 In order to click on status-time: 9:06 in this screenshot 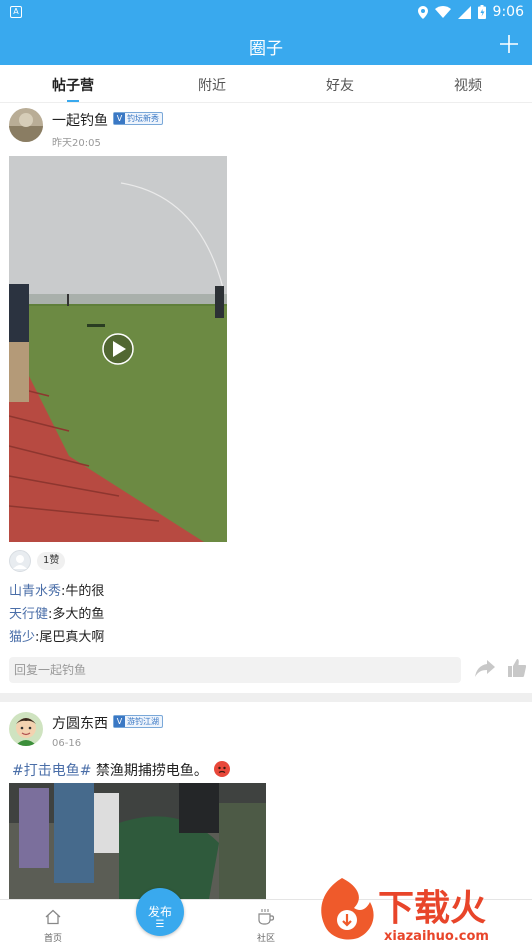, I will do `click(508, 12)`.